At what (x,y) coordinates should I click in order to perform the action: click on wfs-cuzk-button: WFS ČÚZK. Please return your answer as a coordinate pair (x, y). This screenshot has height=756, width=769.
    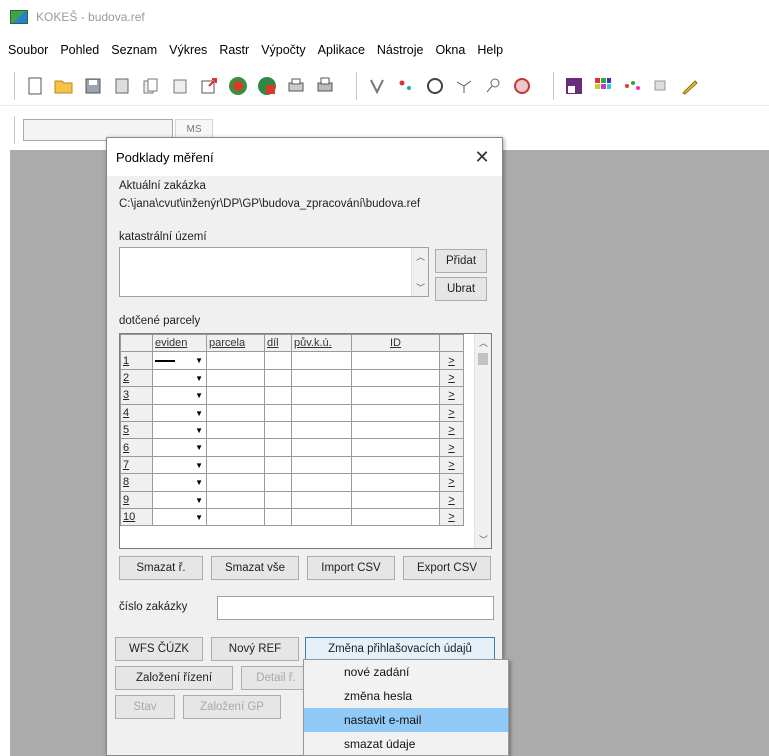
    Looking at the image, I should click on (159, 649).